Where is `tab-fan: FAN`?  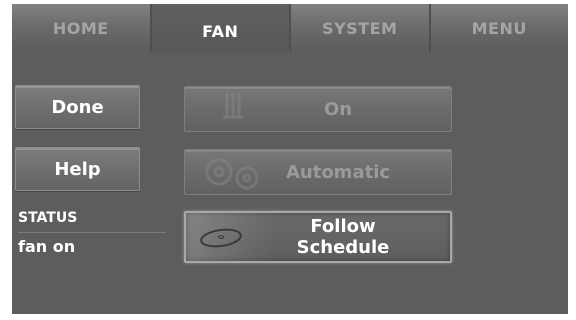 tab-fan: FAN is located at coordinates (221, 28).